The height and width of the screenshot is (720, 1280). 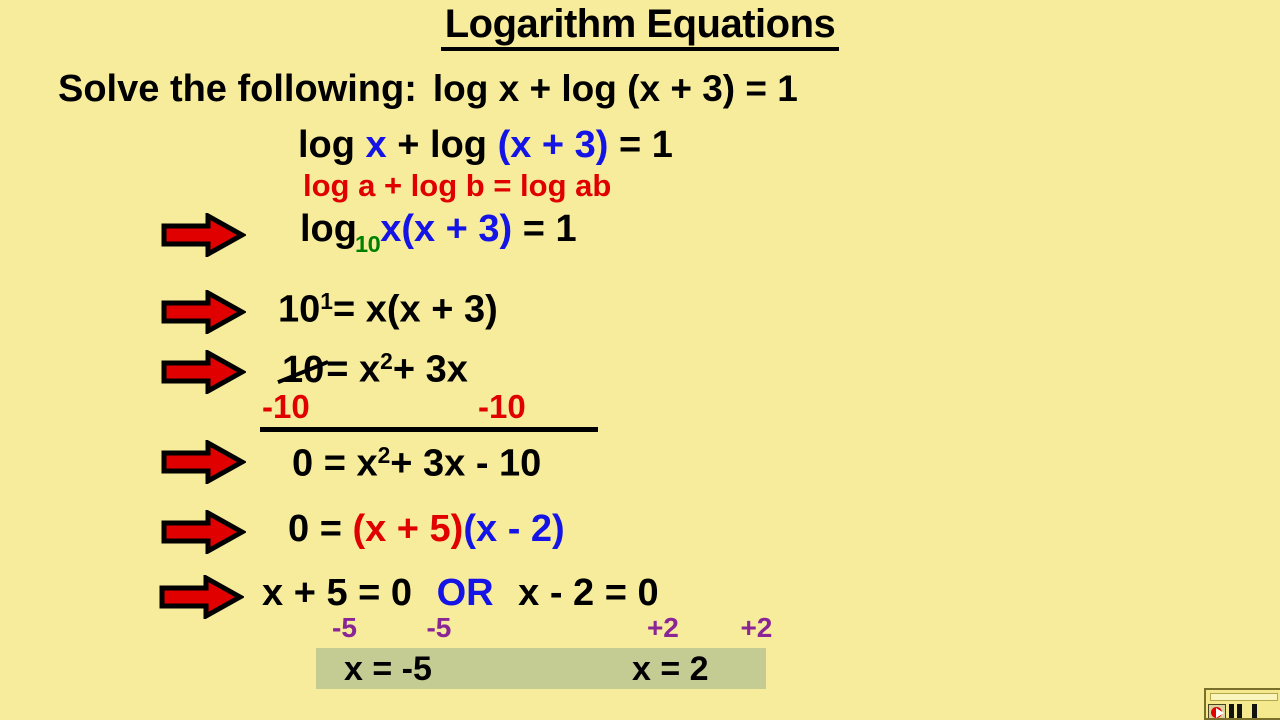 I want to click on balance-op-2: -5, so click(x=439, y=627).